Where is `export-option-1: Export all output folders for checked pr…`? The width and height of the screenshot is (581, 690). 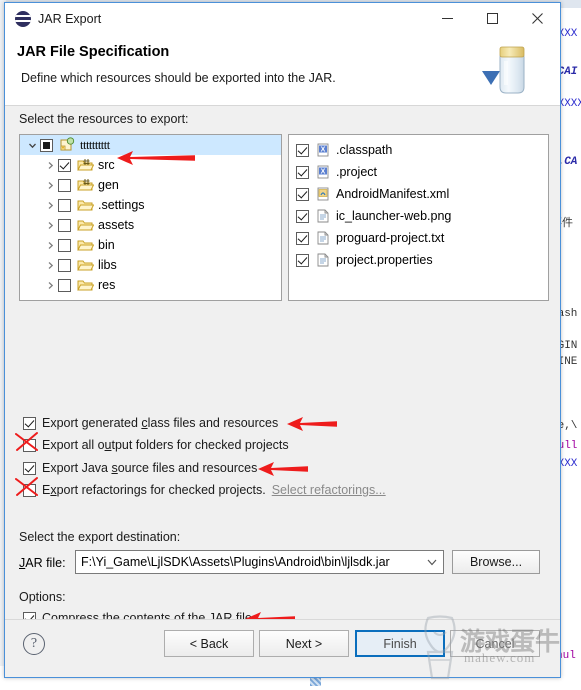
export-option-1: Export all output folders for checked pr… is located at coordinates (156, 445).